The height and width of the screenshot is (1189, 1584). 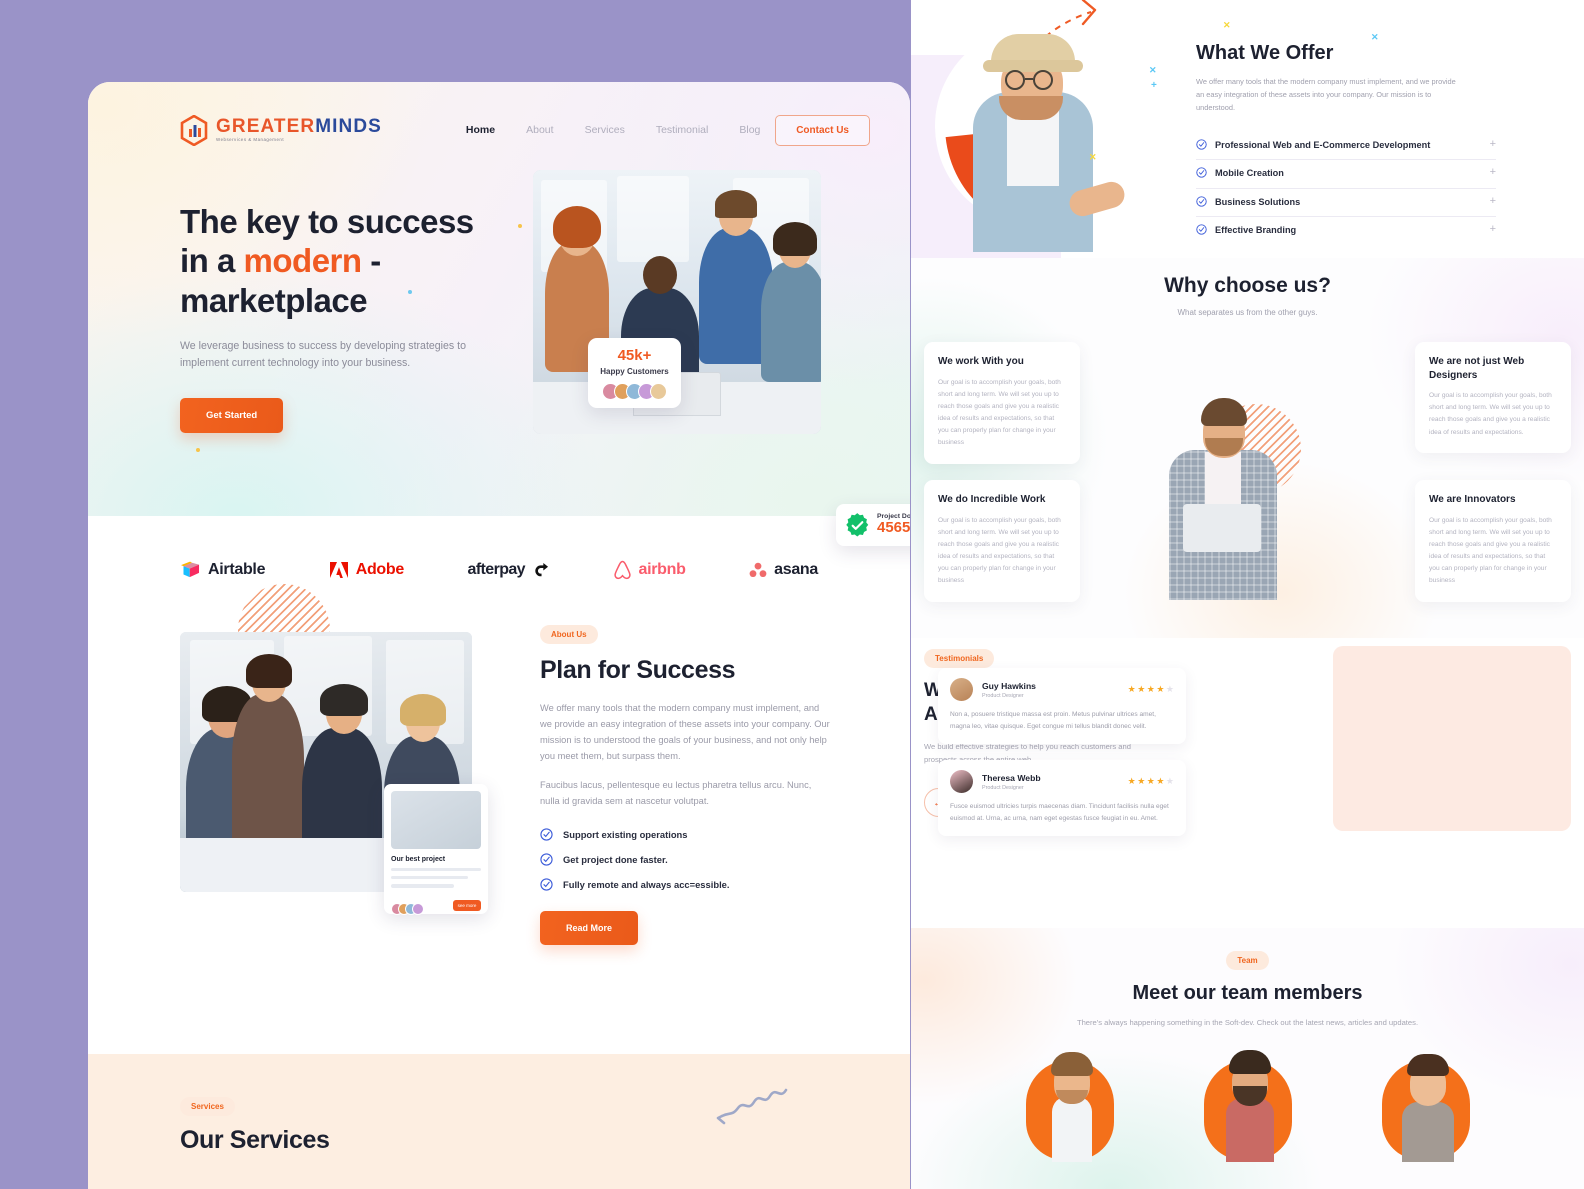 I want to click on hero-title-line3: marketplace, so click(x=274, y=300).